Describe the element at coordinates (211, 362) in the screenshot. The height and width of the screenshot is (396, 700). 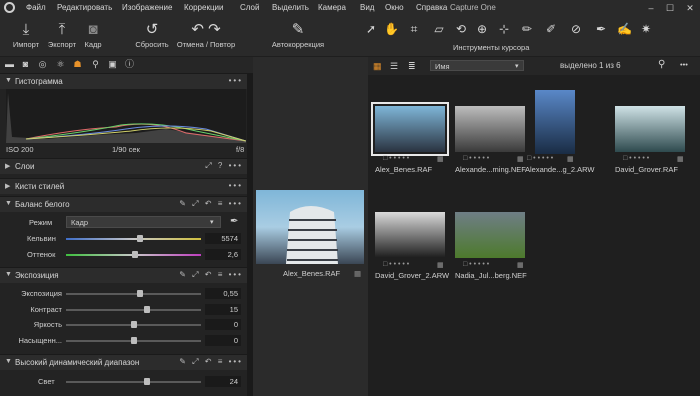
I see `hdr-actions-icon: ✎ ⤢ ↶ ≡ •••` at that location.